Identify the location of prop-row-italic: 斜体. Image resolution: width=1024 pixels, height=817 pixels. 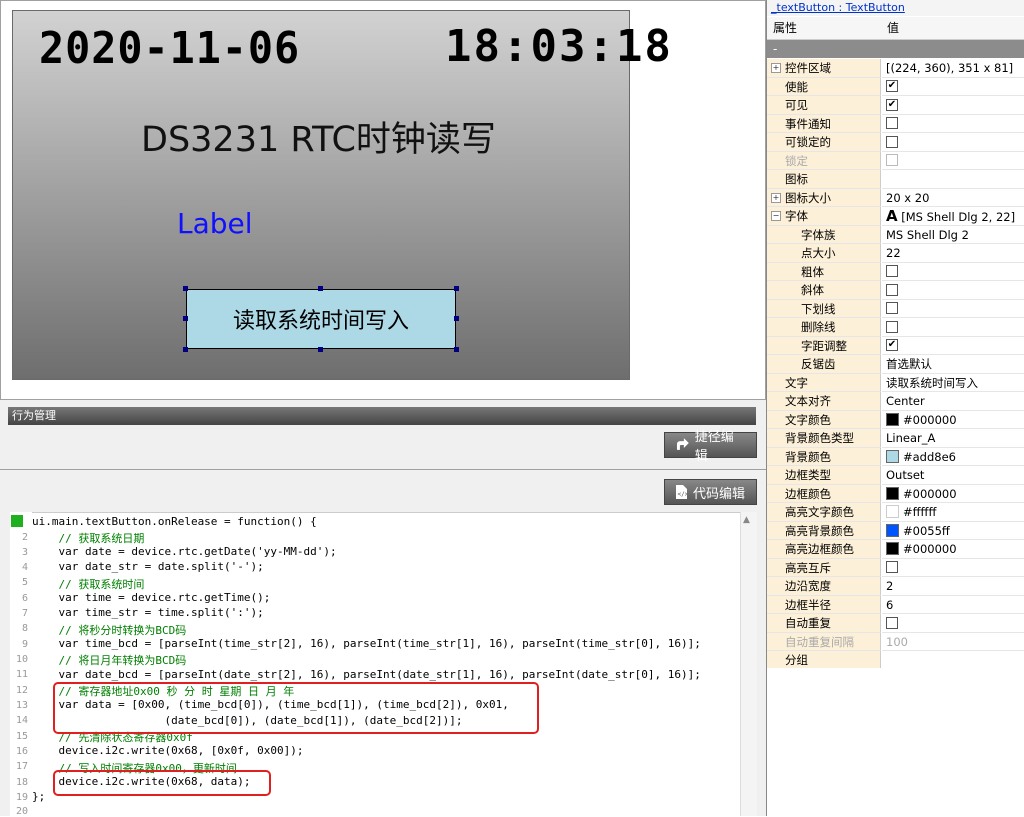
(895, 290).